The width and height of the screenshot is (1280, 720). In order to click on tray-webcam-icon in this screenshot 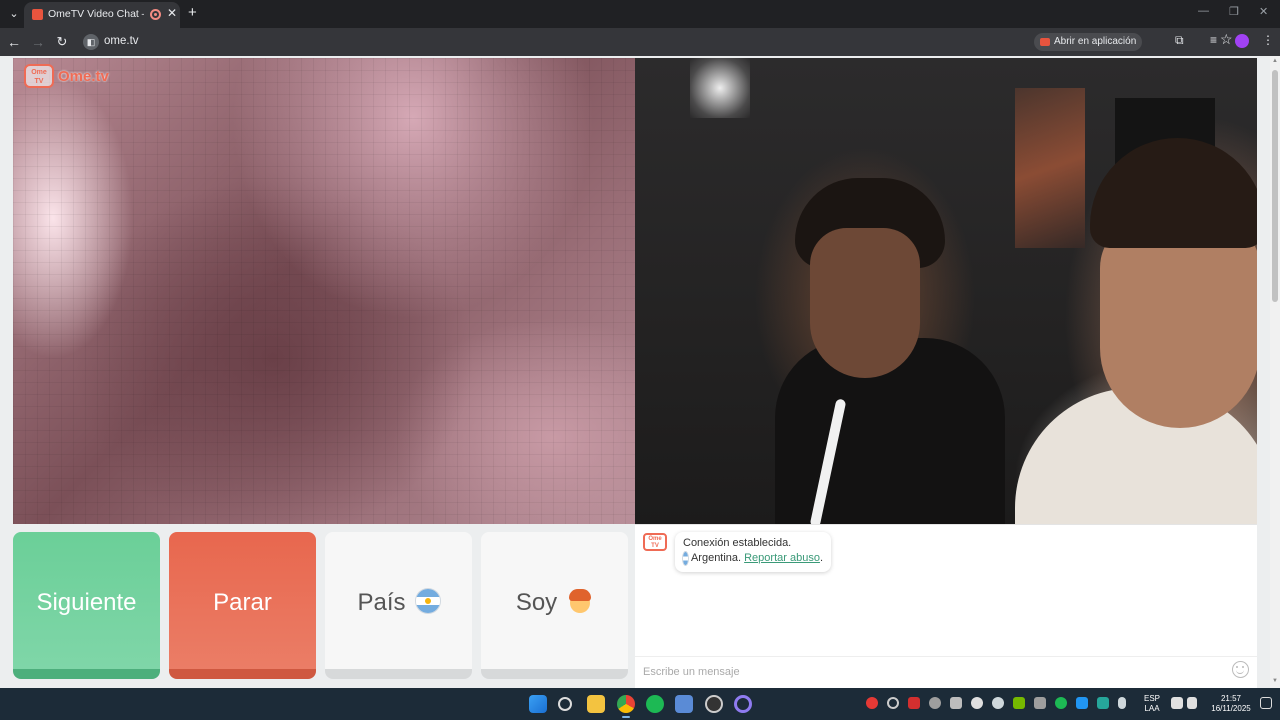, I will do `click(977, 703)`.